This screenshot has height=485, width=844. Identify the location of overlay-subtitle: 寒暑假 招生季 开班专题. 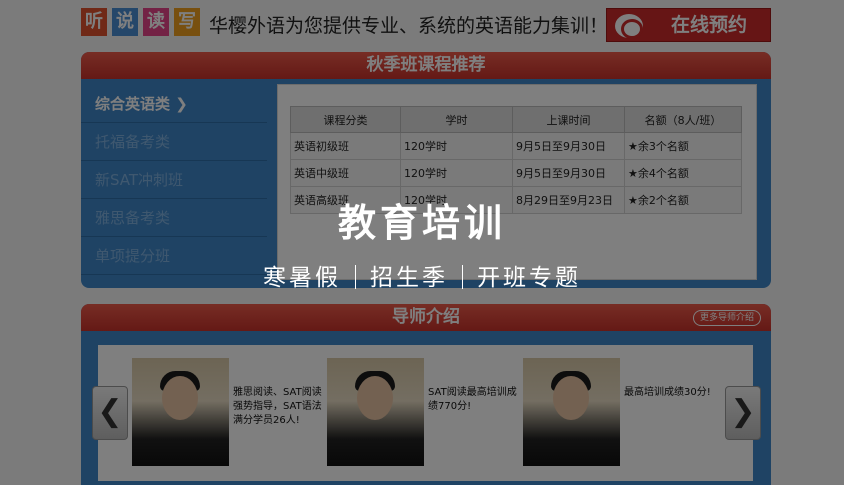
(422, 275).